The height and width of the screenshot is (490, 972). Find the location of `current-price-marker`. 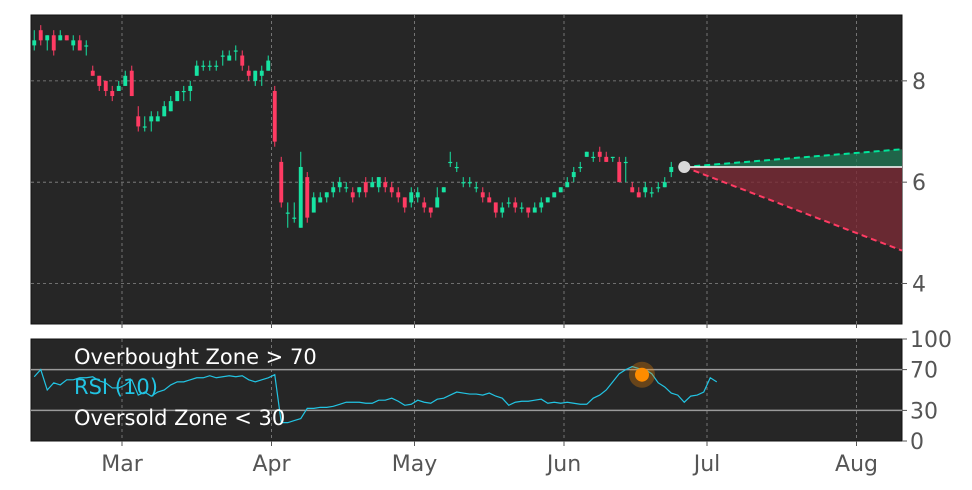

current-price-marker is located at coordinates (684, 166).